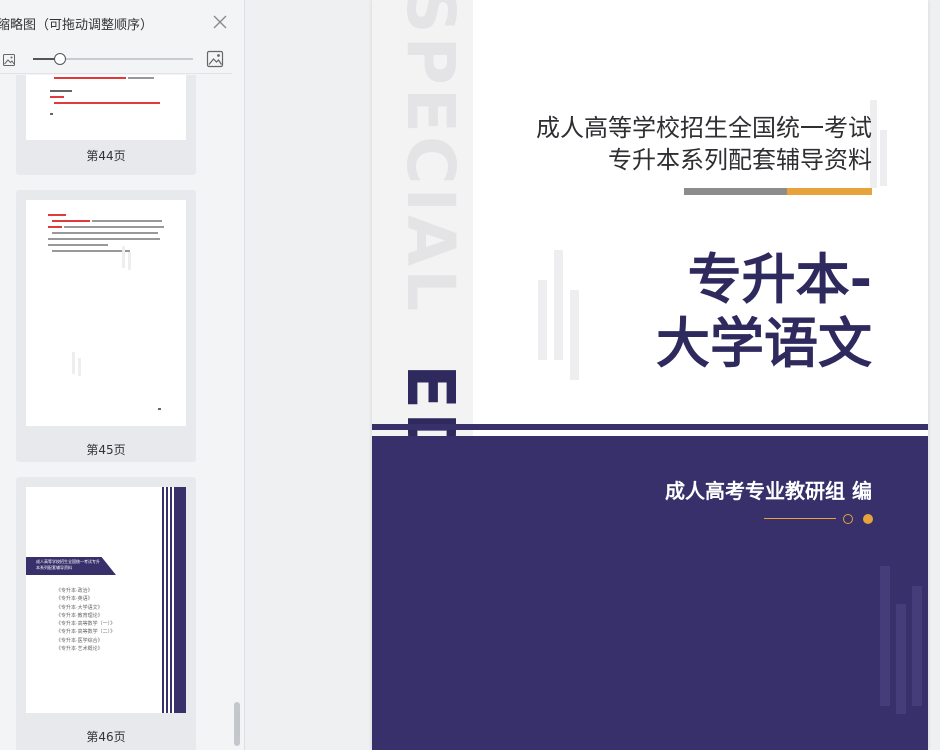 The height and width of the screenshot is (750, 940). What do you see at coordinates (113, 59) in the screenshot?
I see `zoom-slider` at bounding box center [113, 59].